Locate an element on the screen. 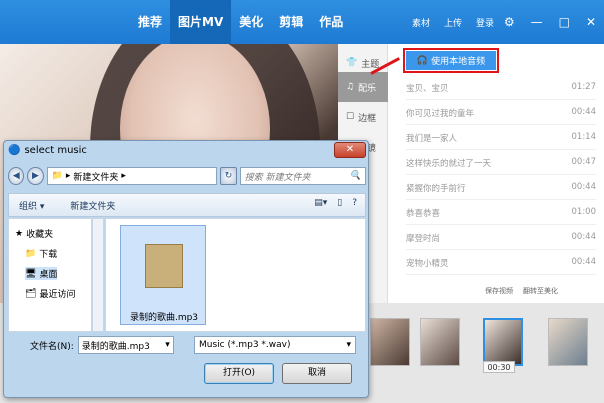 The image size is (604, 403). song-title: 你可见过我的童年 is located at coordinates (440, 114).